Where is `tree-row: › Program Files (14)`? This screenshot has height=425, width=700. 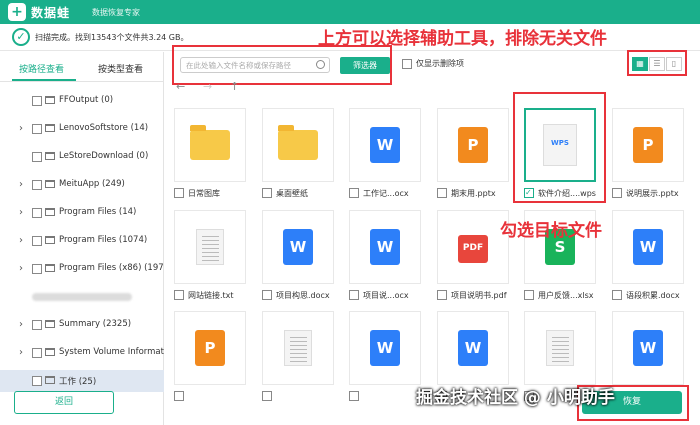
tree-row: › Program Files (14) is located at coordinates (82, 213).